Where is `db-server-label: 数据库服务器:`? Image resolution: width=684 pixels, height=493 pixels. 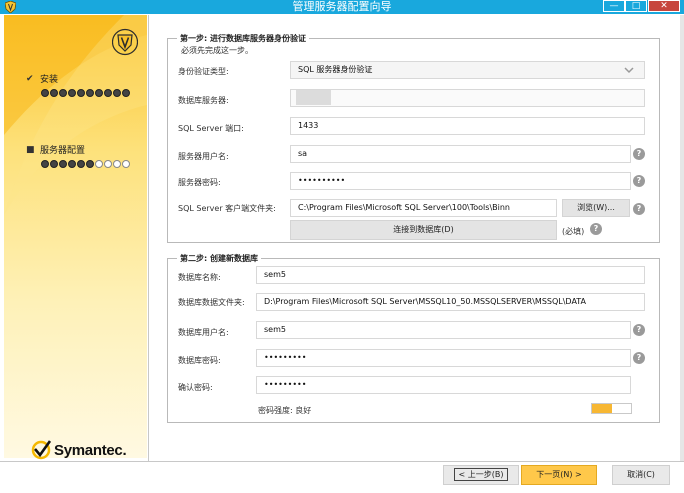
db-server-label: 数据库服务器: is located at coordinates (203, 100).